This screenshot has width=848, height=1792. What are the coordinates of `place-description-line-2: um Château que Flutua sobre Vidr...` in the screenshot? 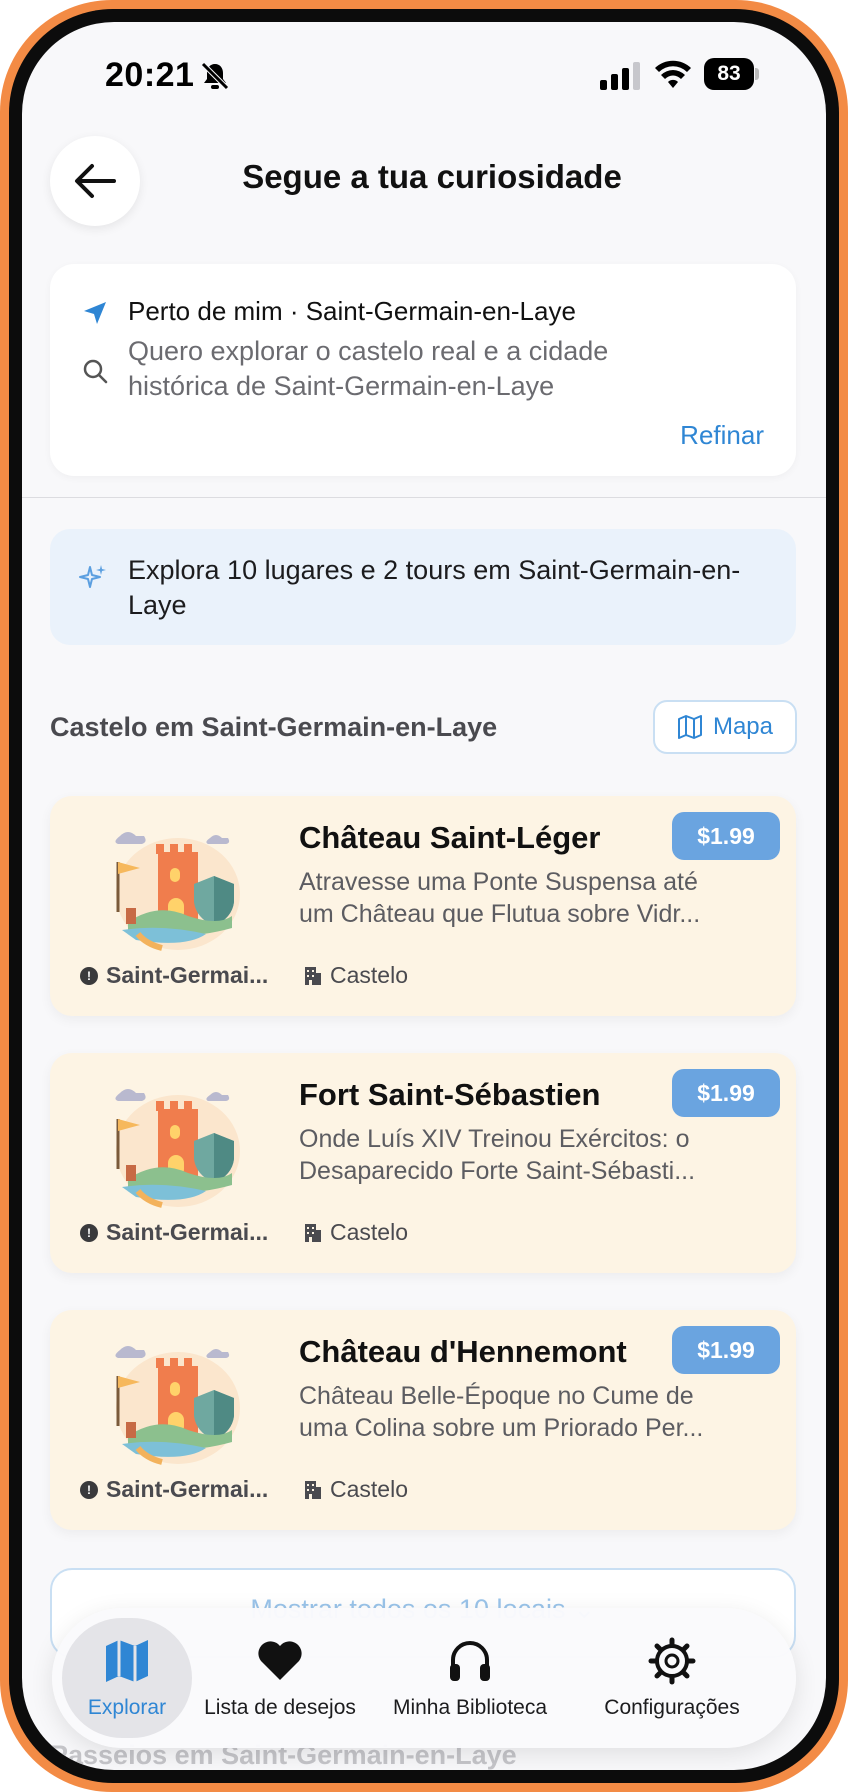 It's located at (500, 914).